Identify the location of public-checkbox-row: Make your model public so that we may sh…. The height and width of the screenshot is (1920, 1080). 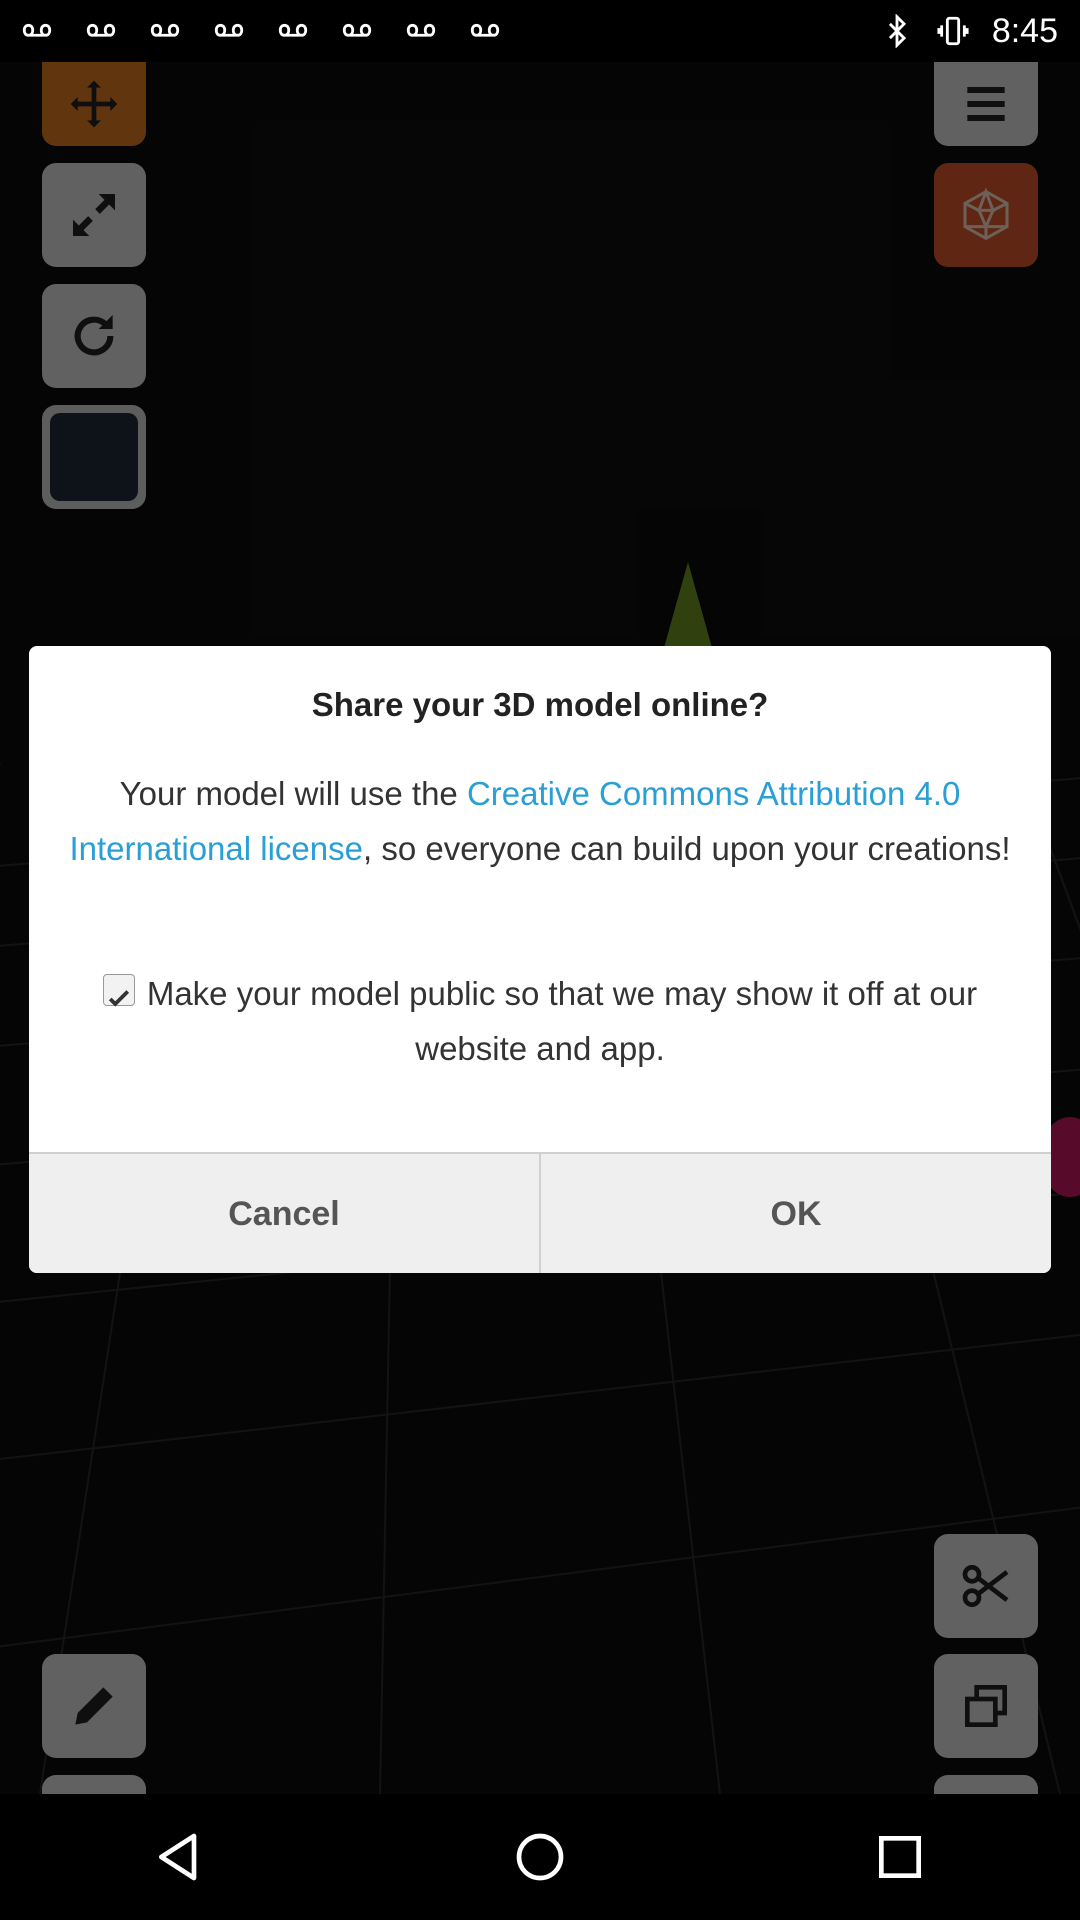
(540, 1021).